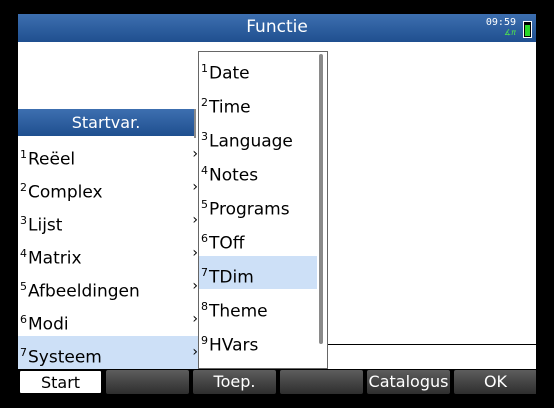  I want to click on submenu-item-hvars: 9HVars, so click(258, 340).